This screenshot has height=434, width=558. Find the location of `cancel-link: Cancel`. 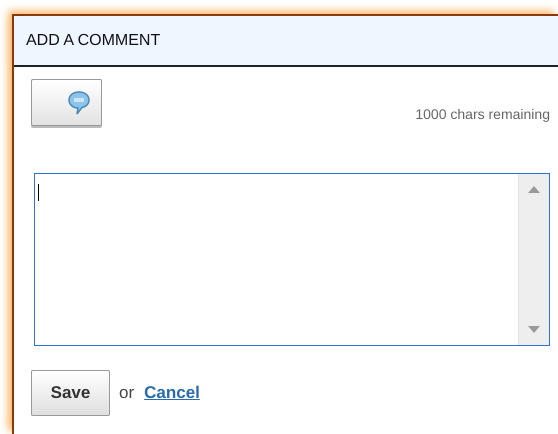

cancel-link: Cancel is located at coordinates (172, 393).